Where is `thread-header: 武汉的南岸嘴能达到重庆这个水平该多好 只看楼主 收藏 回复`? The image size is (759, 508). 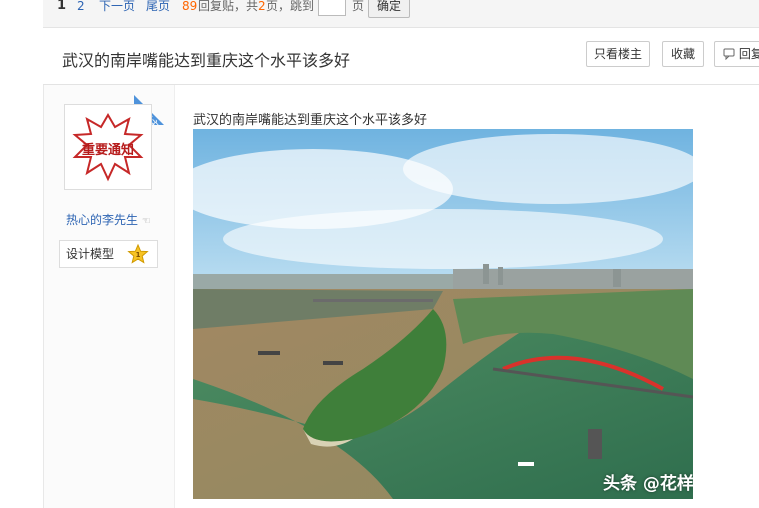 thread-header: 武汉的南岸嘴能达到重庆这个水平该多好 只看楼主 收藏 回复 is located at coordinates (401, 56).